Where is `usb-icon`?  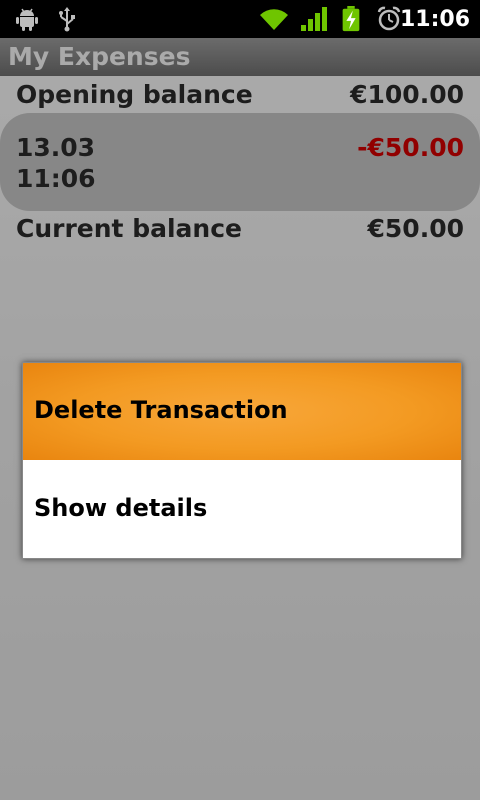
usb-icon is located at coordinates (67, 19).